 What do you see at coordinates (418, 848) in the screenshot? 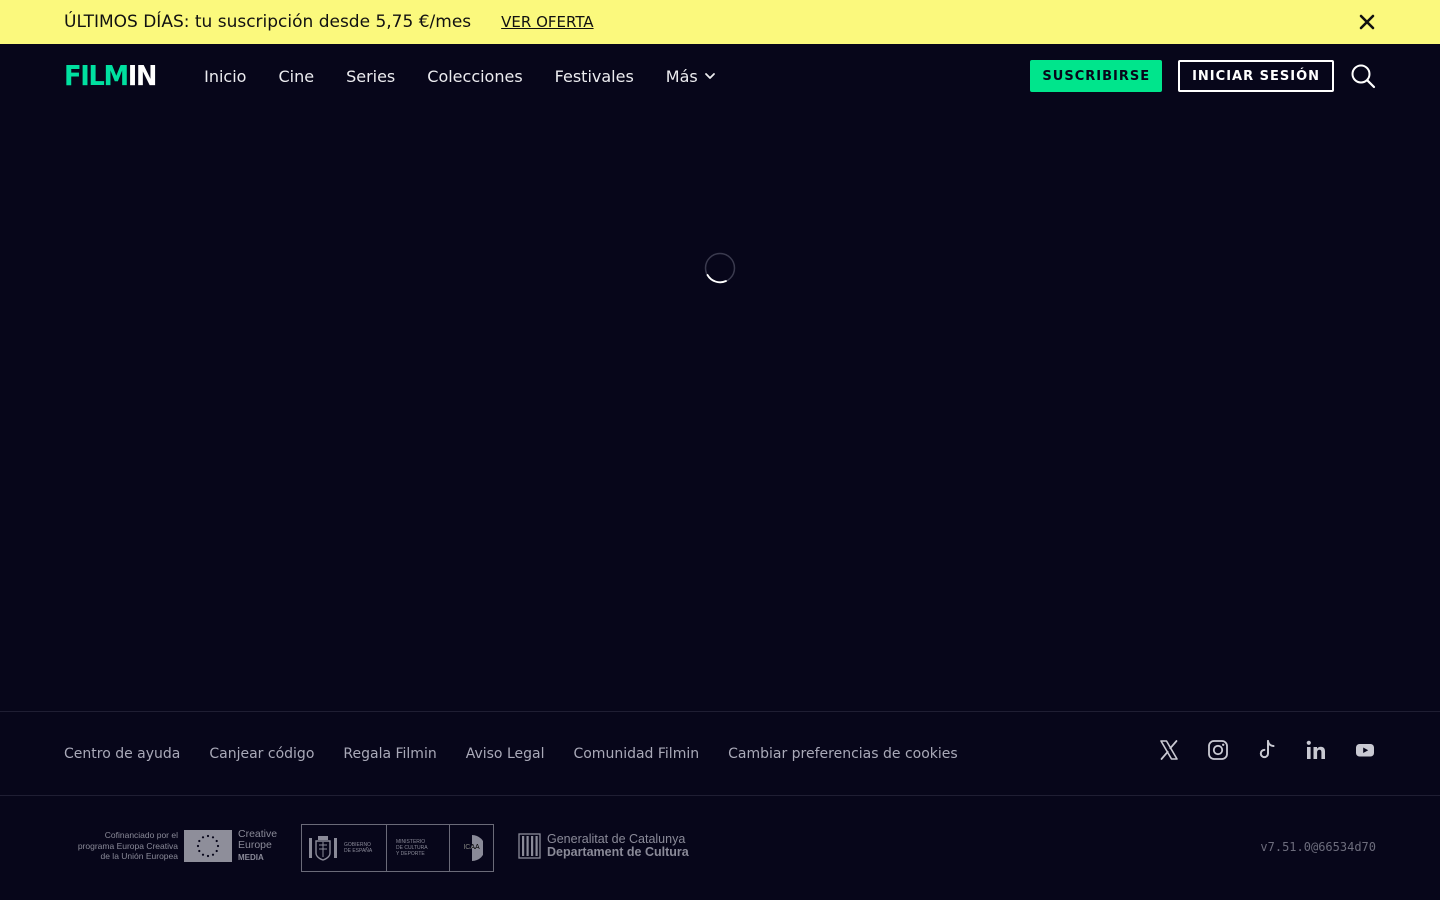
I see `gov-cell-ministerio: MINISTERIO DE CULTURA Y DEPORTE` at bounding box center [418, 848].